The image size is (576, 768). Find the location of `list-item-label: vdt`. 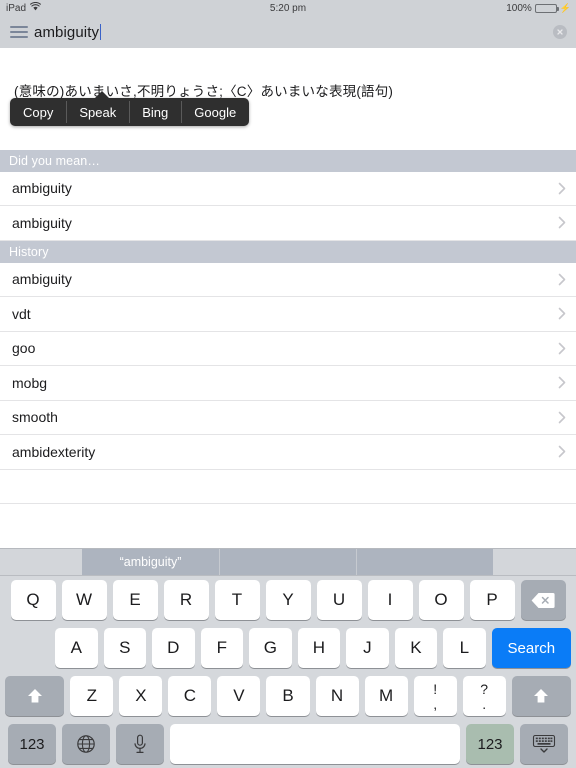

list-item-label: vdt is located at coordinates (21, 313).